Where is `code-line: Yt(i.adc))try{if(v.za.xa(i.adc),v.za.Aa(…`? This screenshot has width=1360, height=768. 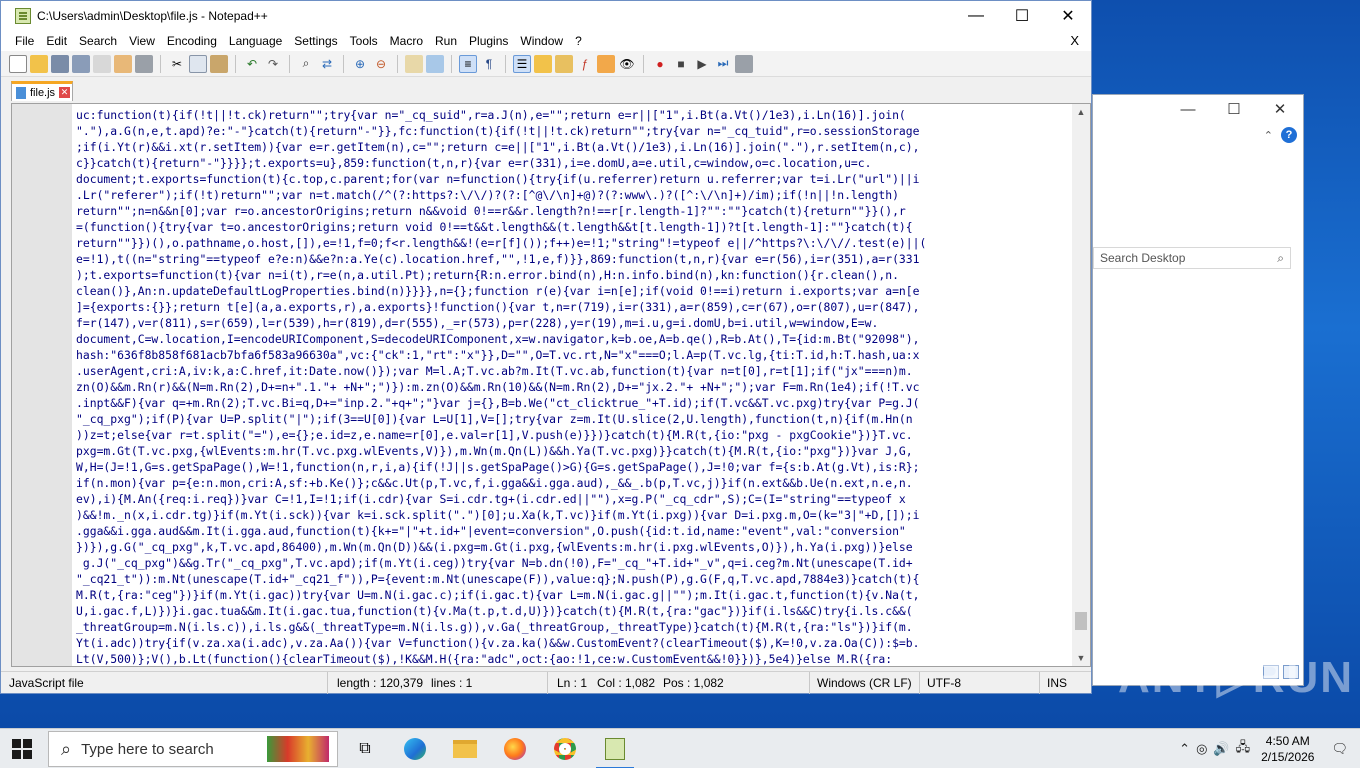
code-line: Yt(i.adc))try{if(v.za.xa(i.adc),v.za.Aa(… is located at coordinates (572, 643).